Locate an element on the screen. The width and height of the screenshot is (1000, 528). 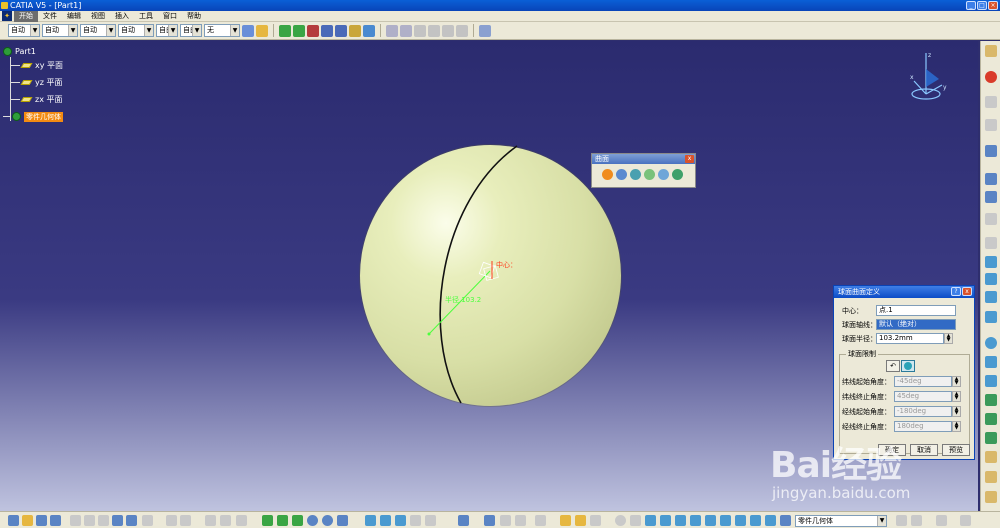
tool-bottom-13-icon is located at coordinates (755, 520).